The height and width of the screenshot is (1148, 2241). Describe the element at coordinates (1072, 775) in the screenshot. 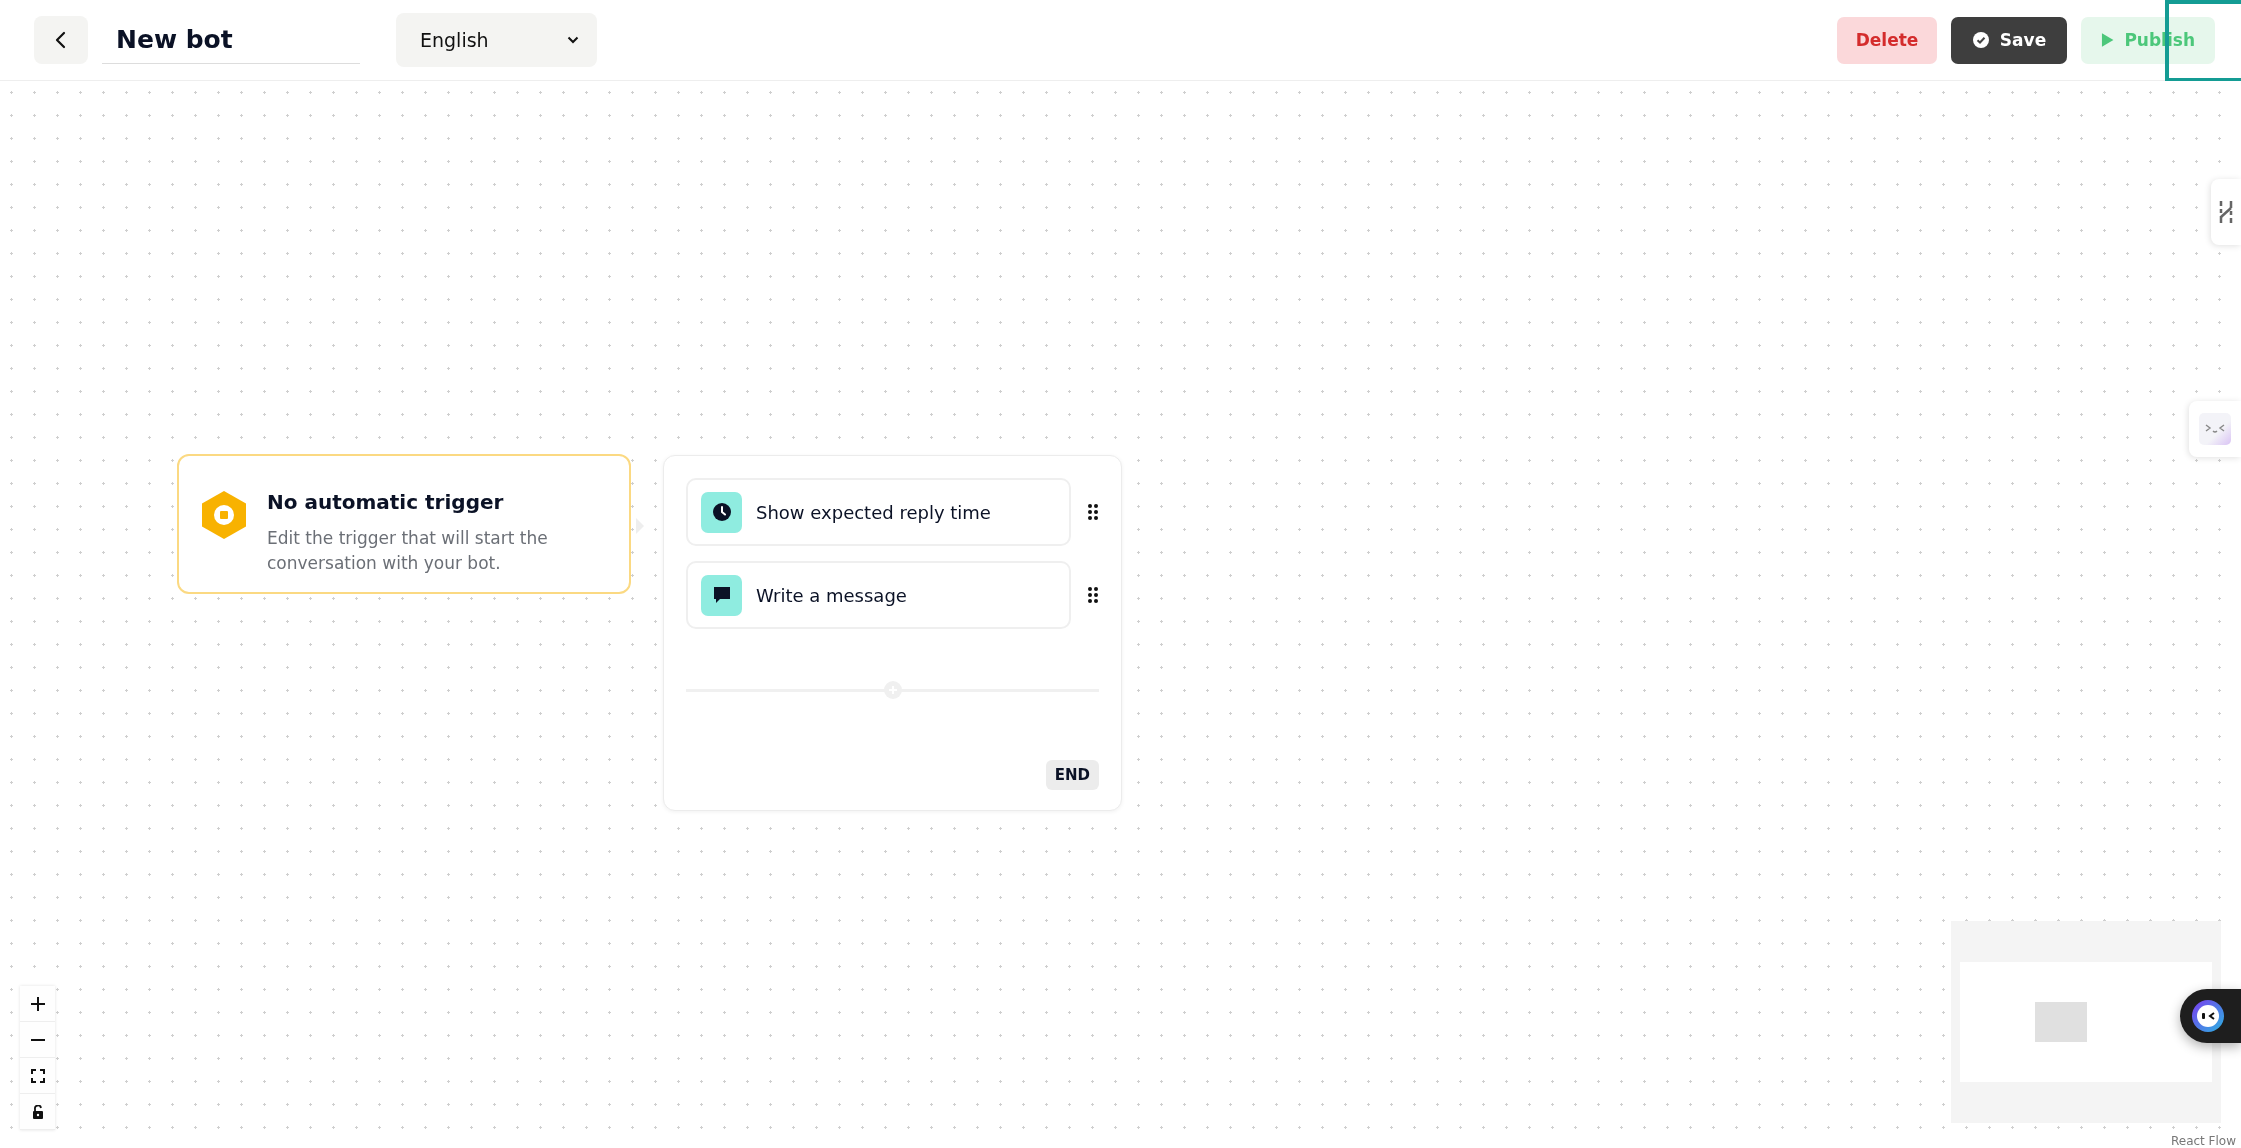

I see `end-badge: END` at that location.